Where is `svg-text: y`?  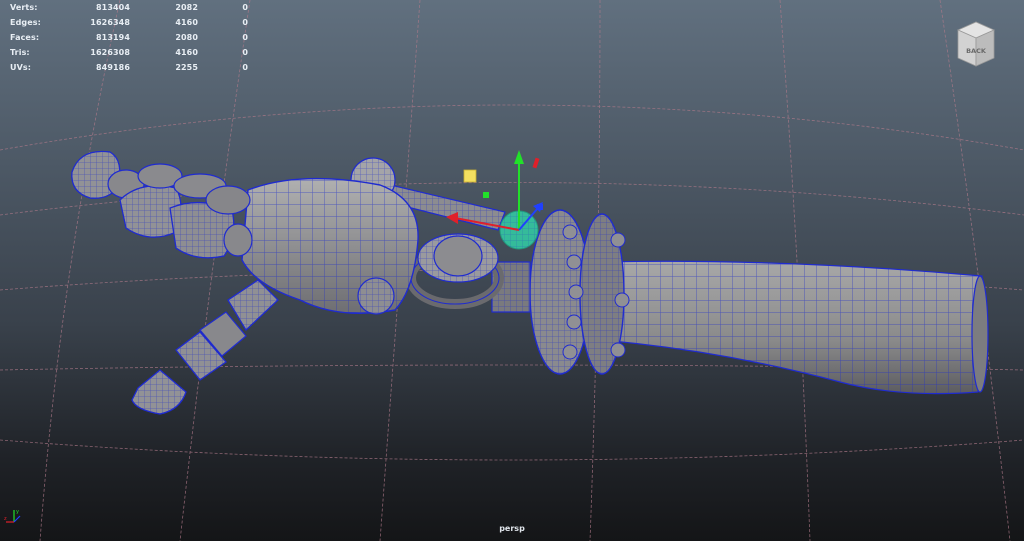
svg-text: y is located at coordinates (17, 512).